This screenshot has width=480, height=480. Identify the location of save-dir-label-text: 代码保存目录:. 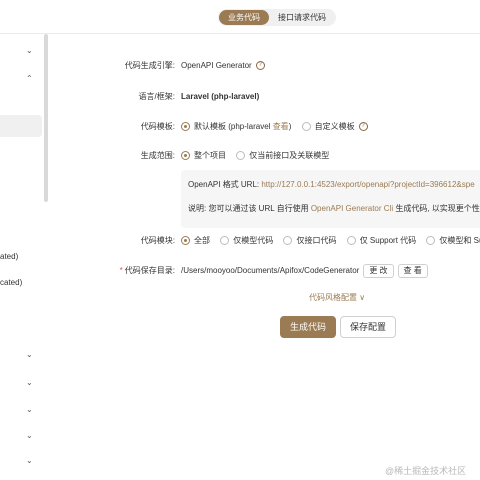
(149, 270).